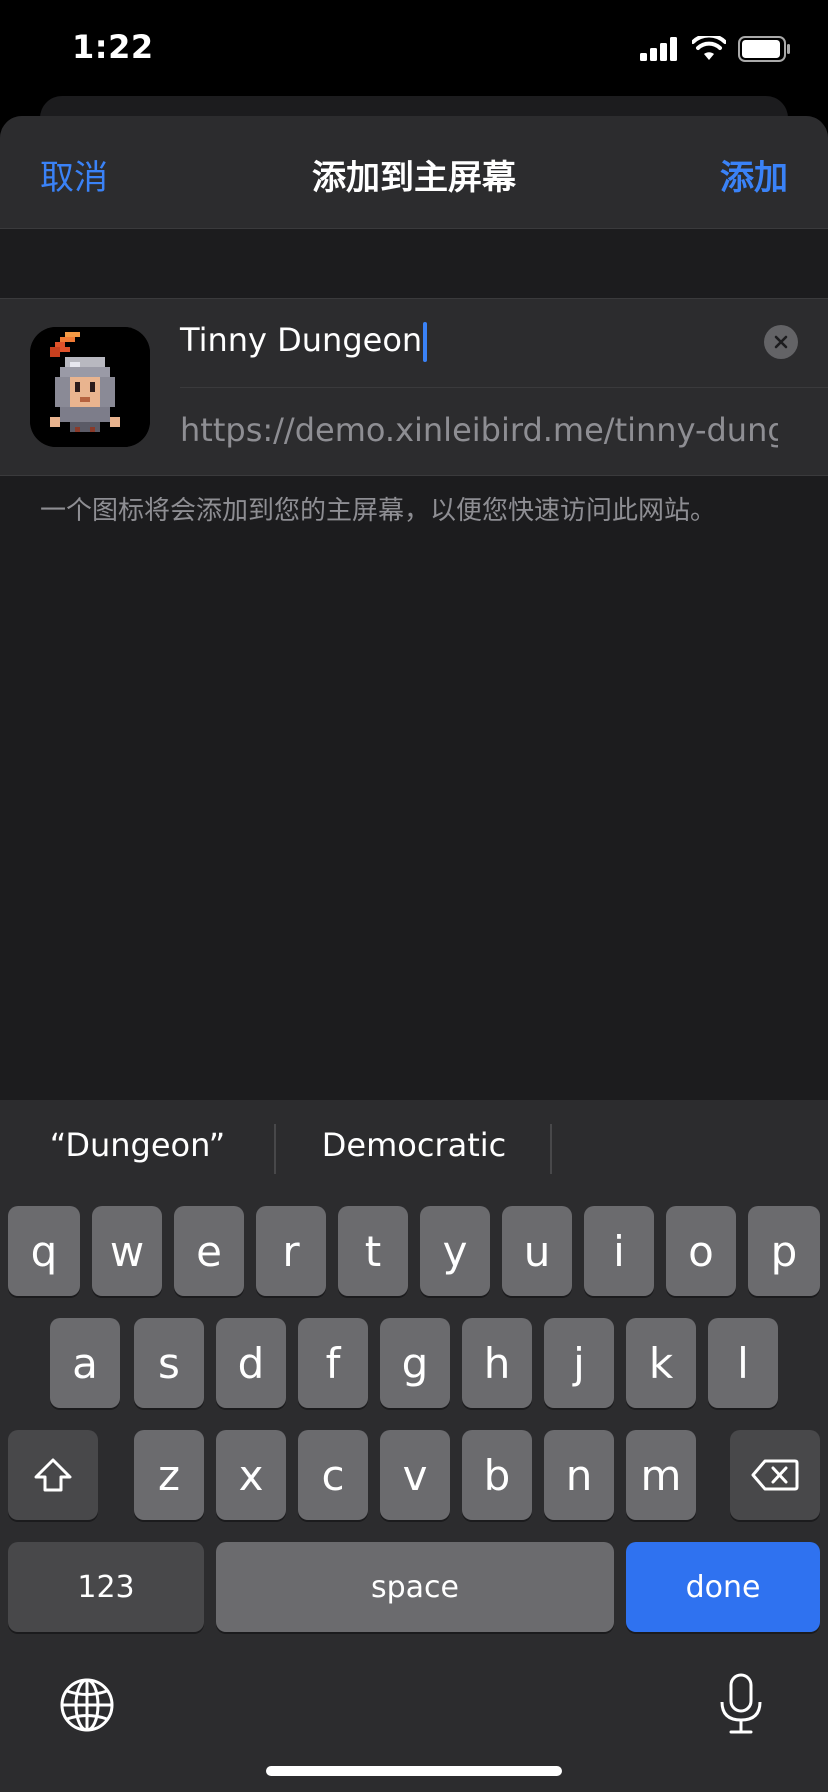 This screenshot has height=1792, width=828. Describe the element at coordinates (87, 1705) in the screenshot. I see `globe-icon` at that location.